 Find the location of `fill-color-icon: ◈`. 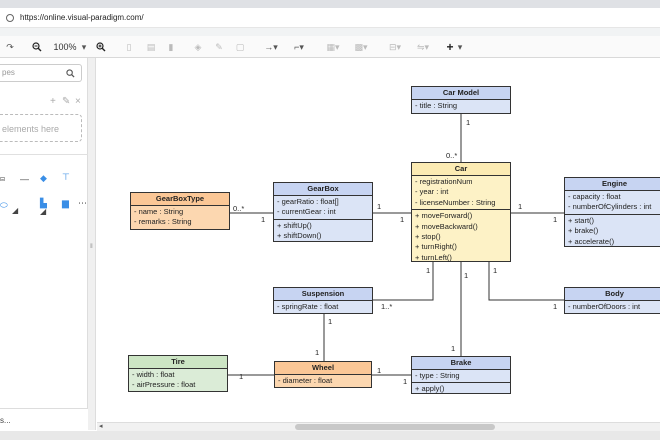

fill-color-icon: ◈ is located at coordinates (198, 47).